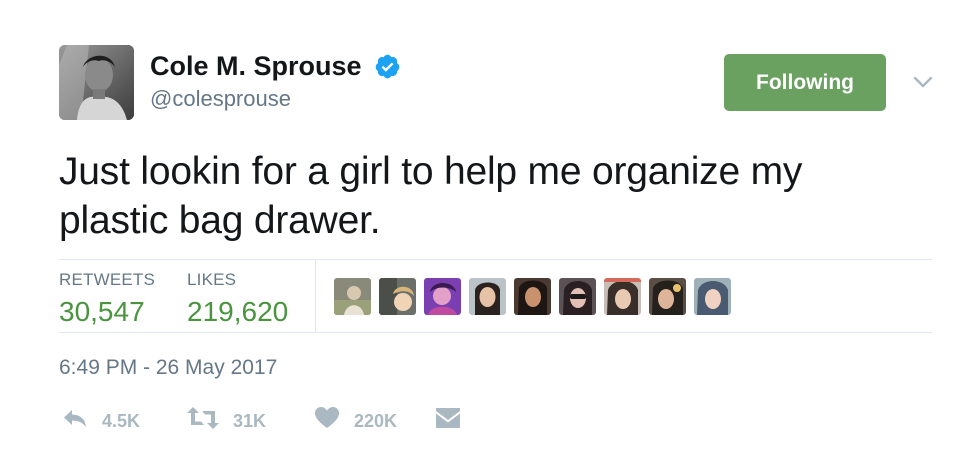 The height and width of the screenshot is (463, 980). What do you see at coordinates (495, 259) in the screenshot?
I see `stats-top-divider` at bounding box center [495, 259].